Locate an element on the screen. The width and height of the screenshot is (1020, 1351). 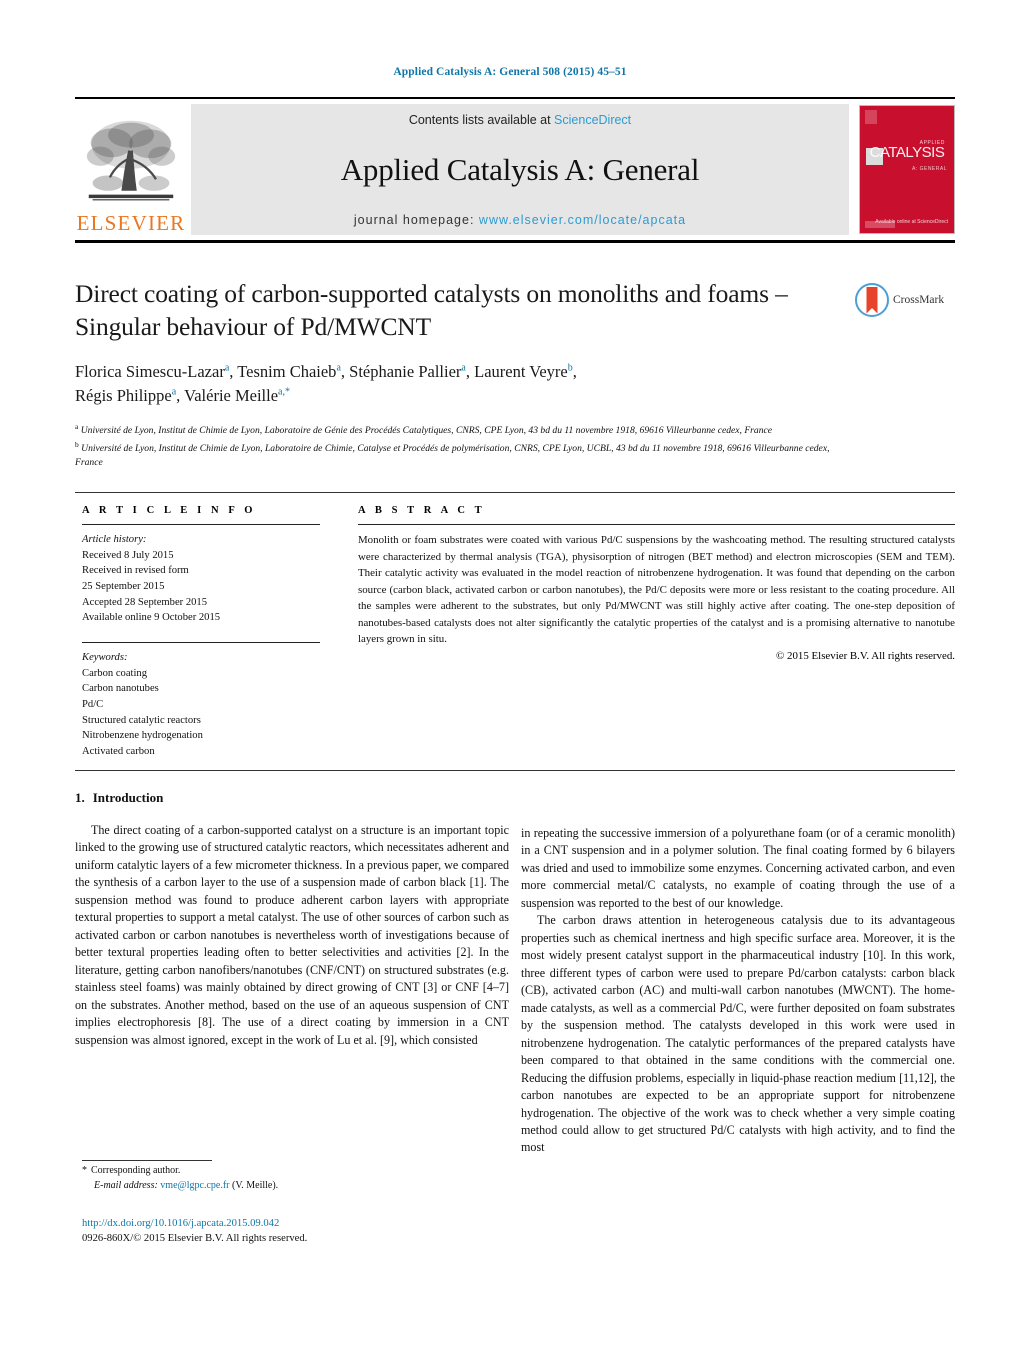
author-name: Florica Simescu-Lazar is located at coordinates (150, 372).